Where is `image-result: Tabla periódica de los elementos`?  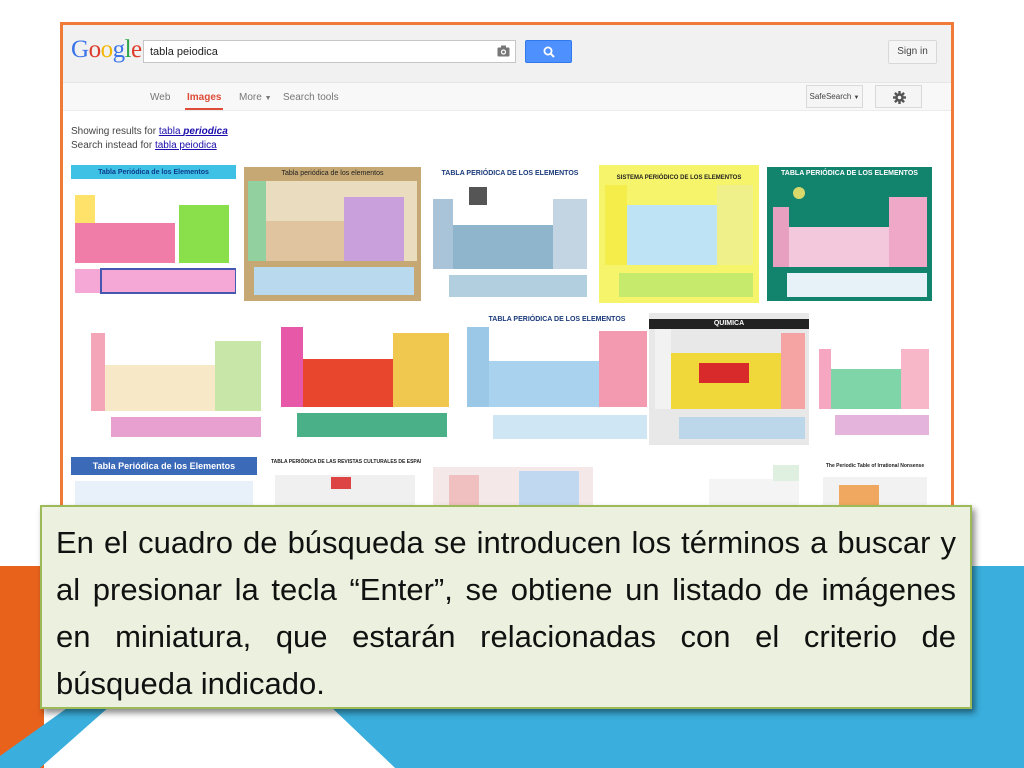
image-result: Tabla periódica de los elementos is located at coordinates (332, 234).